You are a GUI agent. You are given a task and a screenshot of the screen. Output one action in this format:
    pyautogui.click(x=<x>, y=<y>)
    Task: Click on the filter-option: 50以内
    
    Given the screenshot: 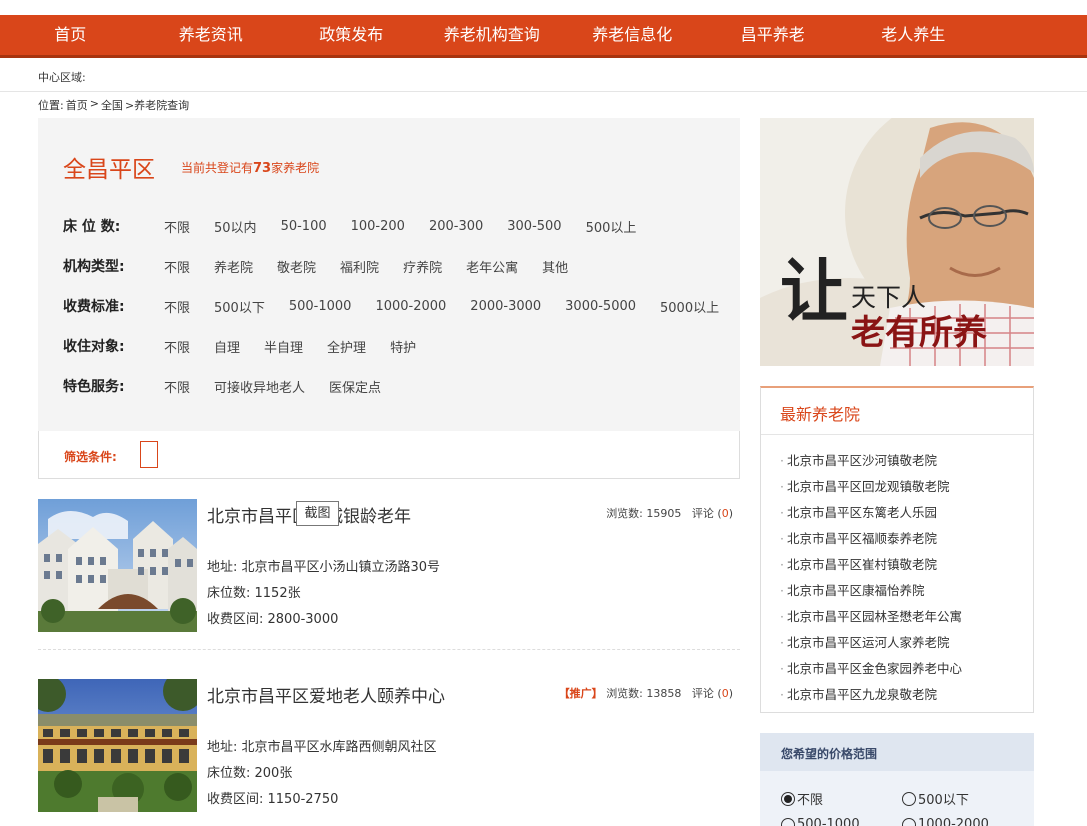 What is the action you would take?
    pyautogui.click(x=235, y=226)
    